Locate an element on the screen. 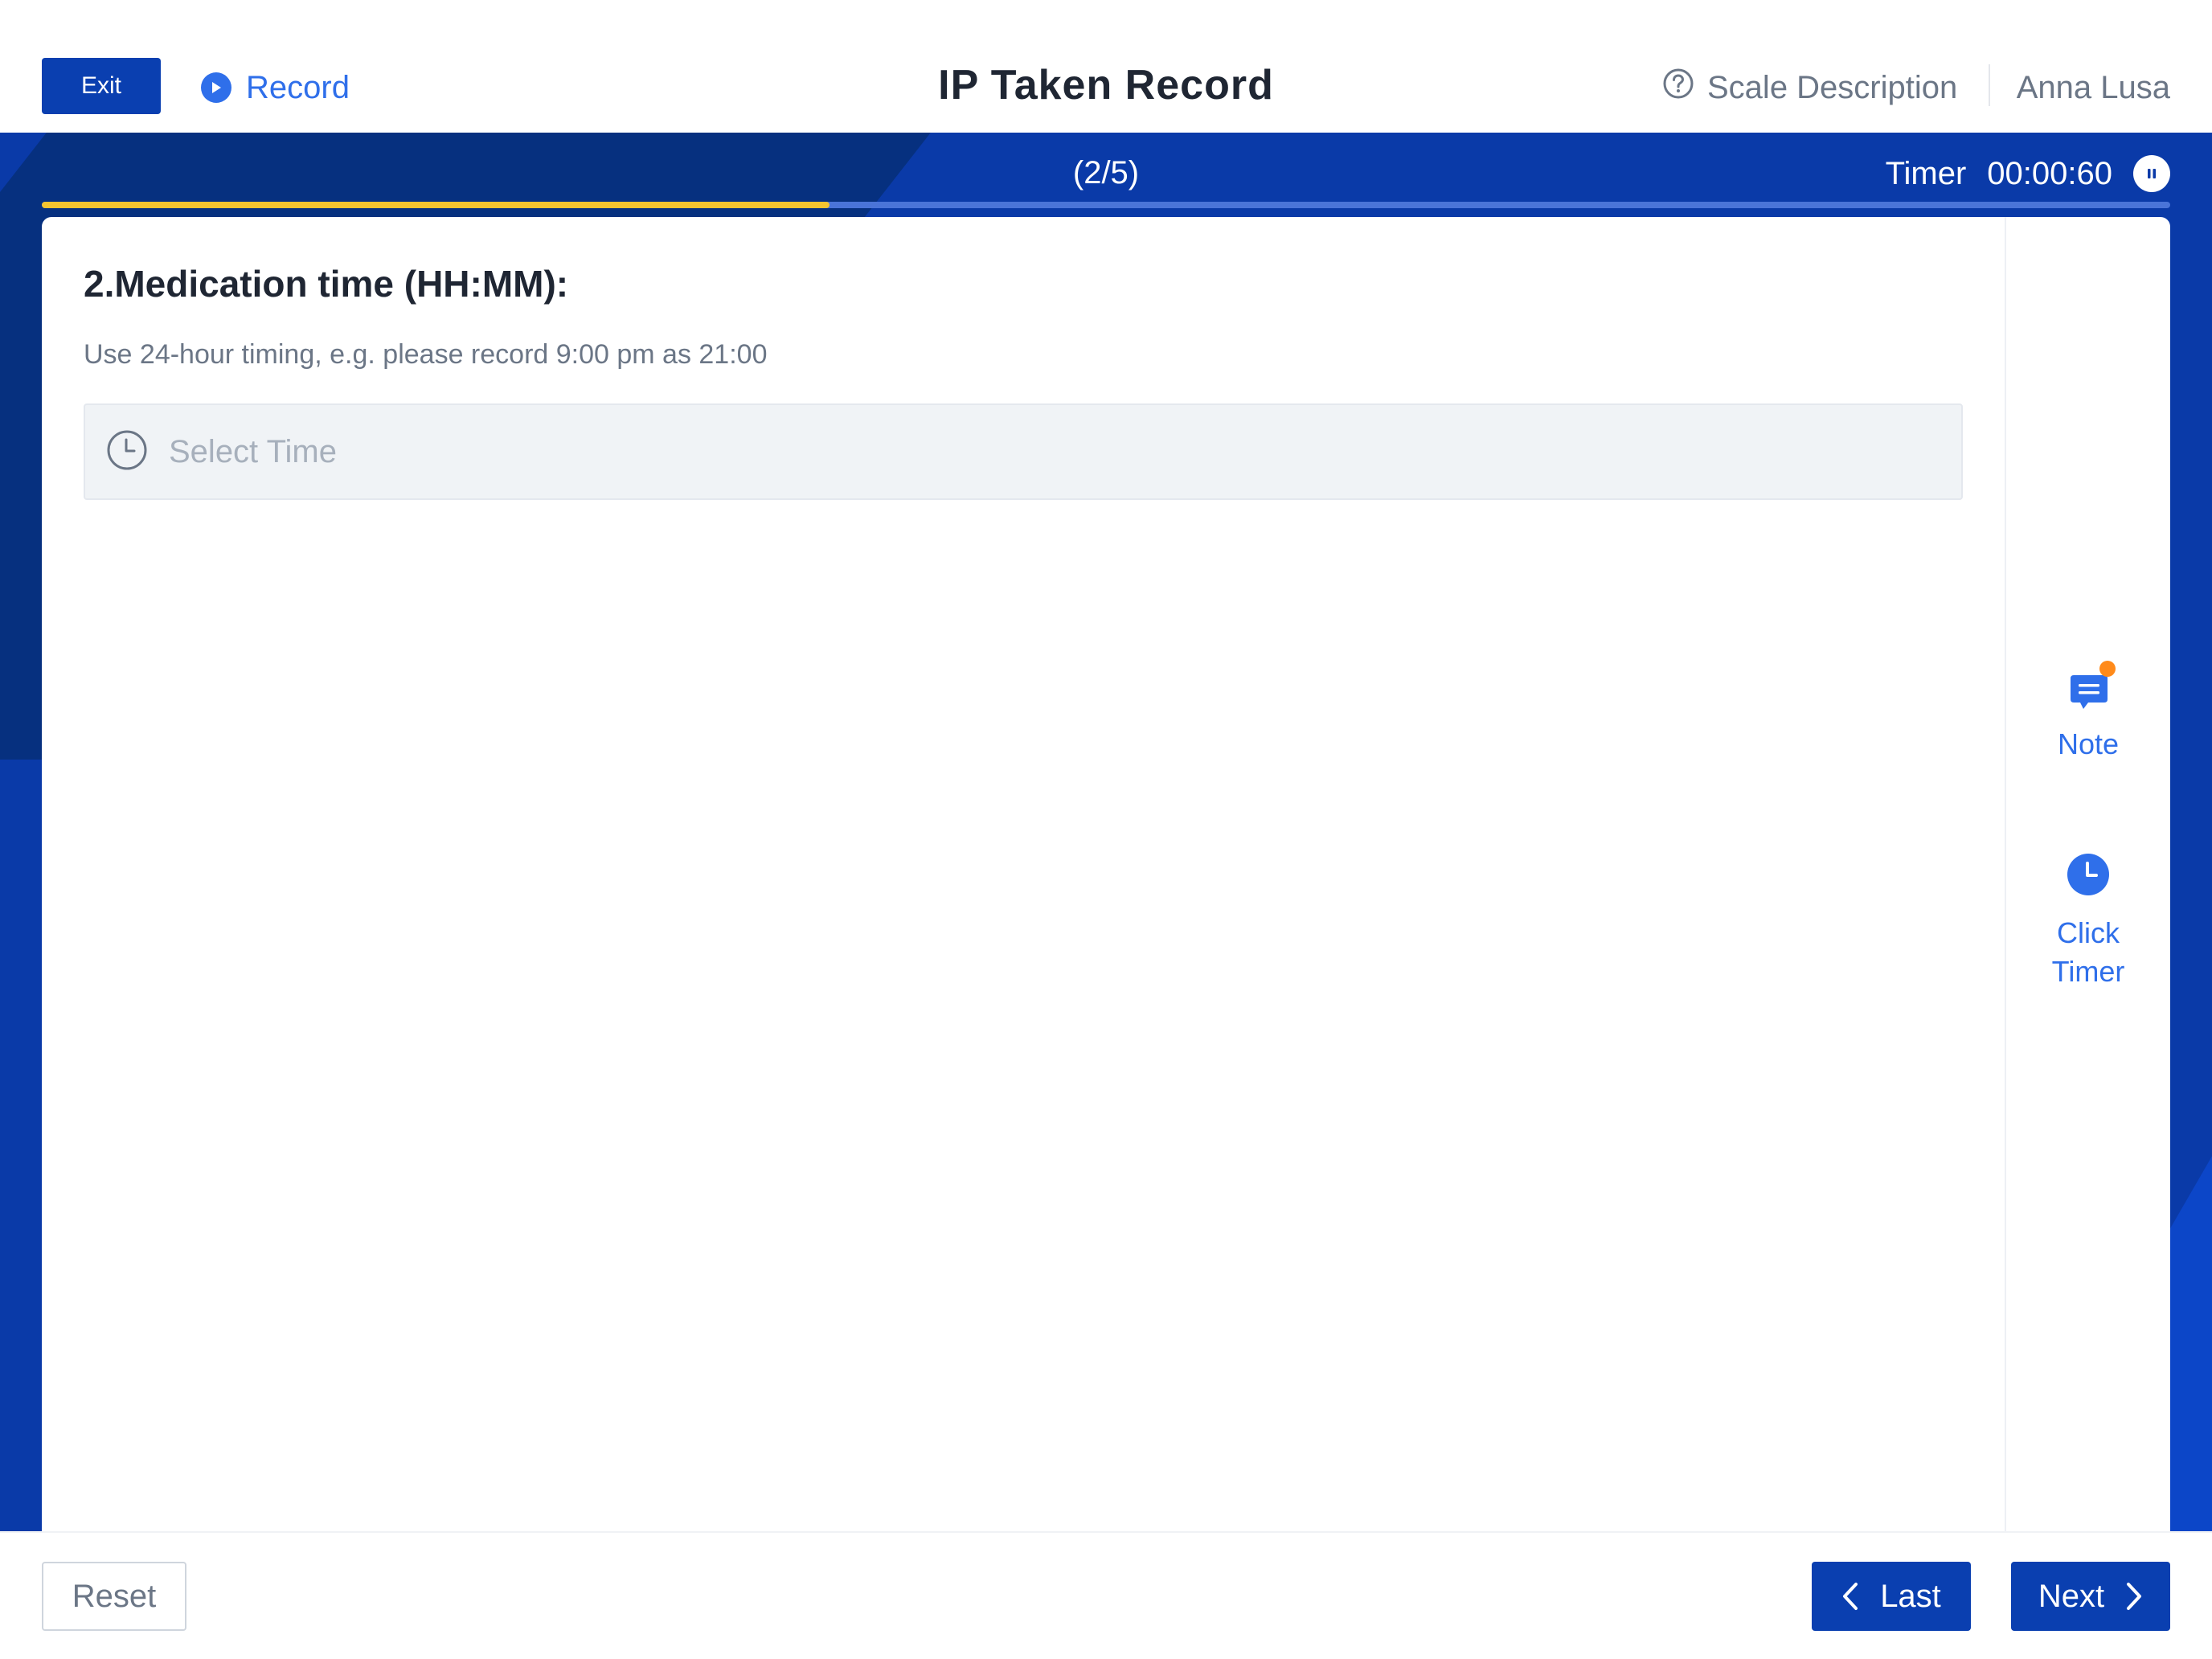 The width and height of the screenshot is (2212, 1659). note-button: Note is located at coordinates (2088, 712).